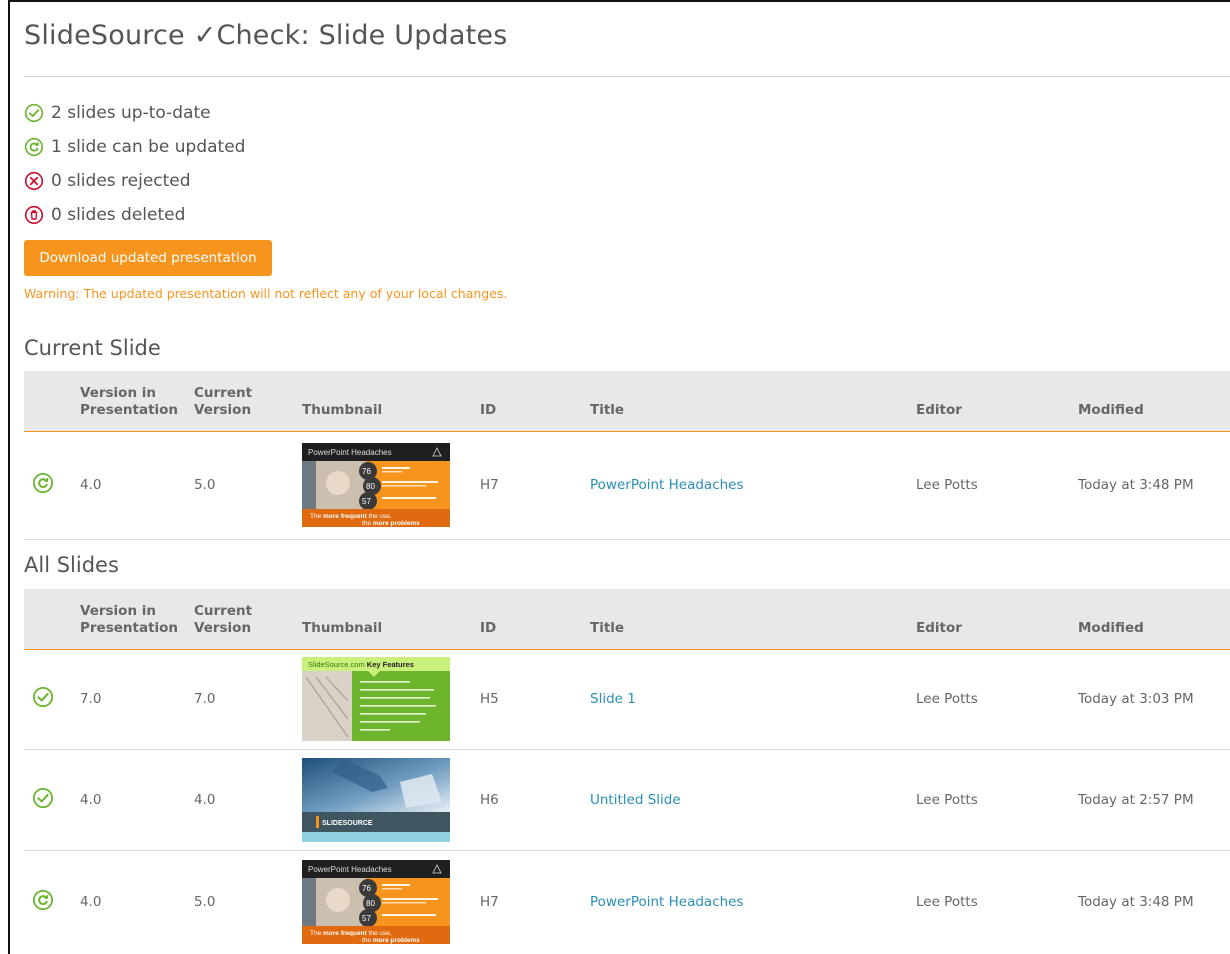 This screenshot has height=954, width=1230. Describe the element at coordinates (627, 76) in the screenshot. I see `title-divider` at that location.